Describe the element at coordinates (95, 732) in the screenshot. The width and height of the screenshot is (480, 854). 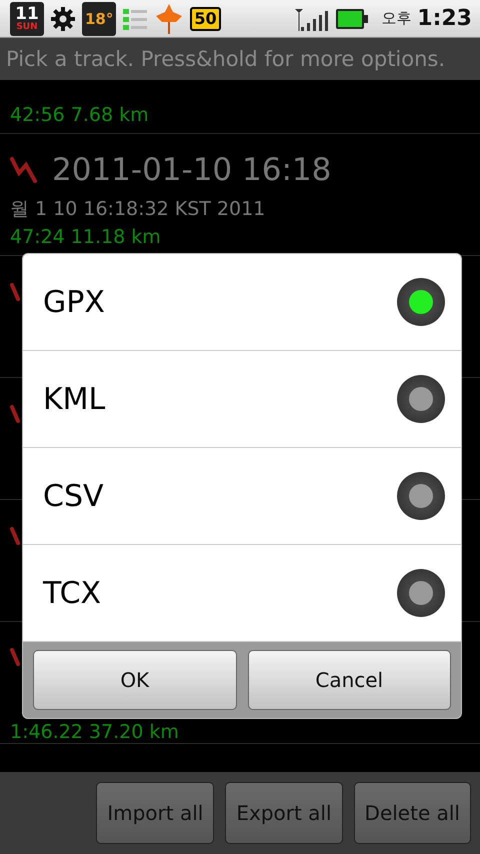
I see `track-stats: 1:46.22 37.20 km` at that location.